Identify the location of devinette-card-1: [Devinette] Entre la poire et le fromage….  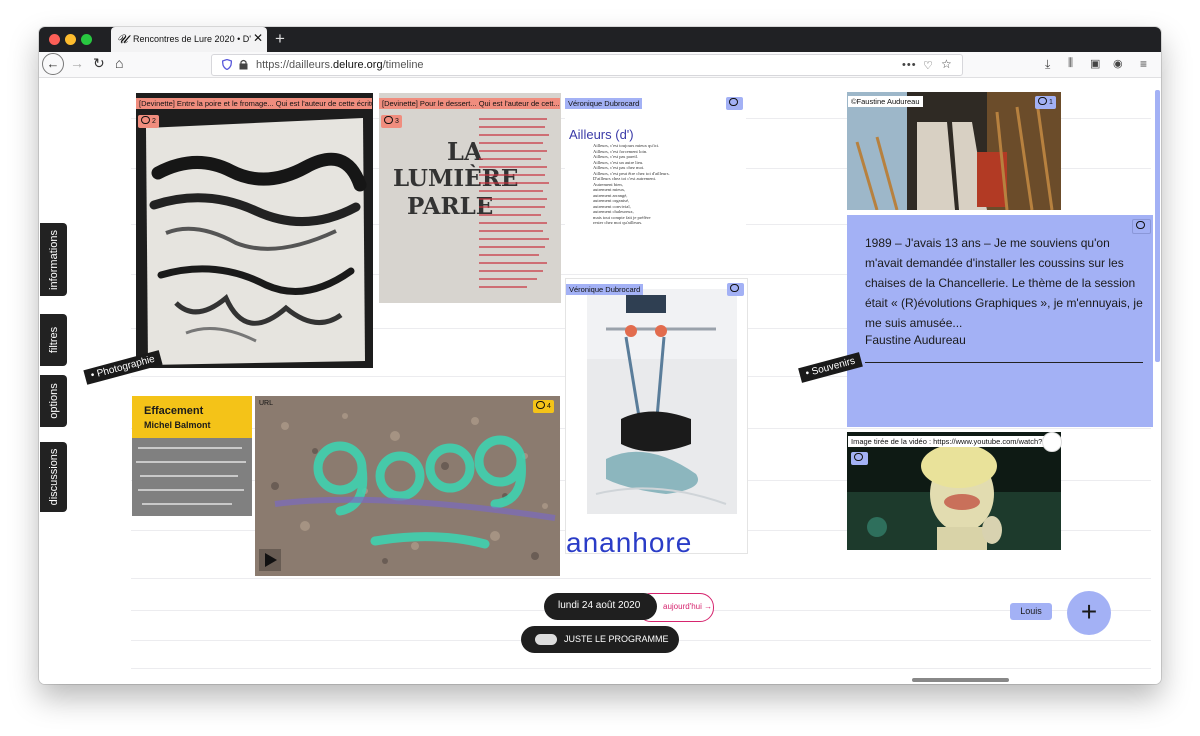
(254, 230).